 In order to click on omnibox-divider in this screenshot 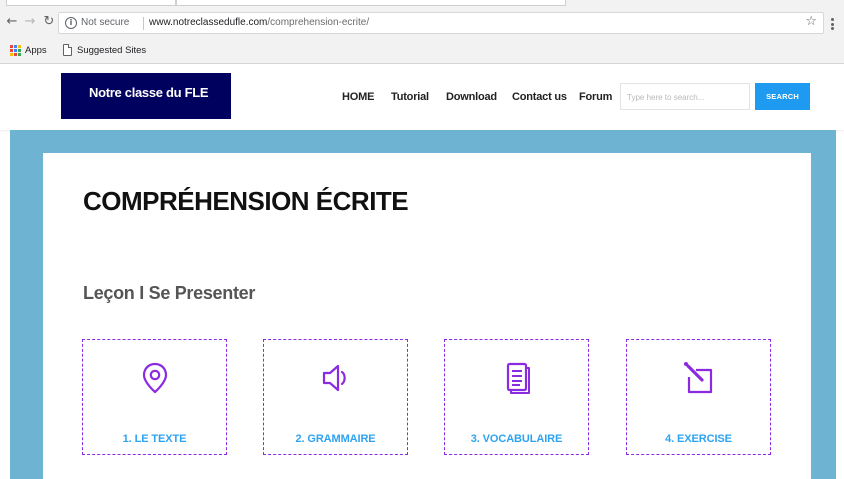, I will do `click(143, 23)`.